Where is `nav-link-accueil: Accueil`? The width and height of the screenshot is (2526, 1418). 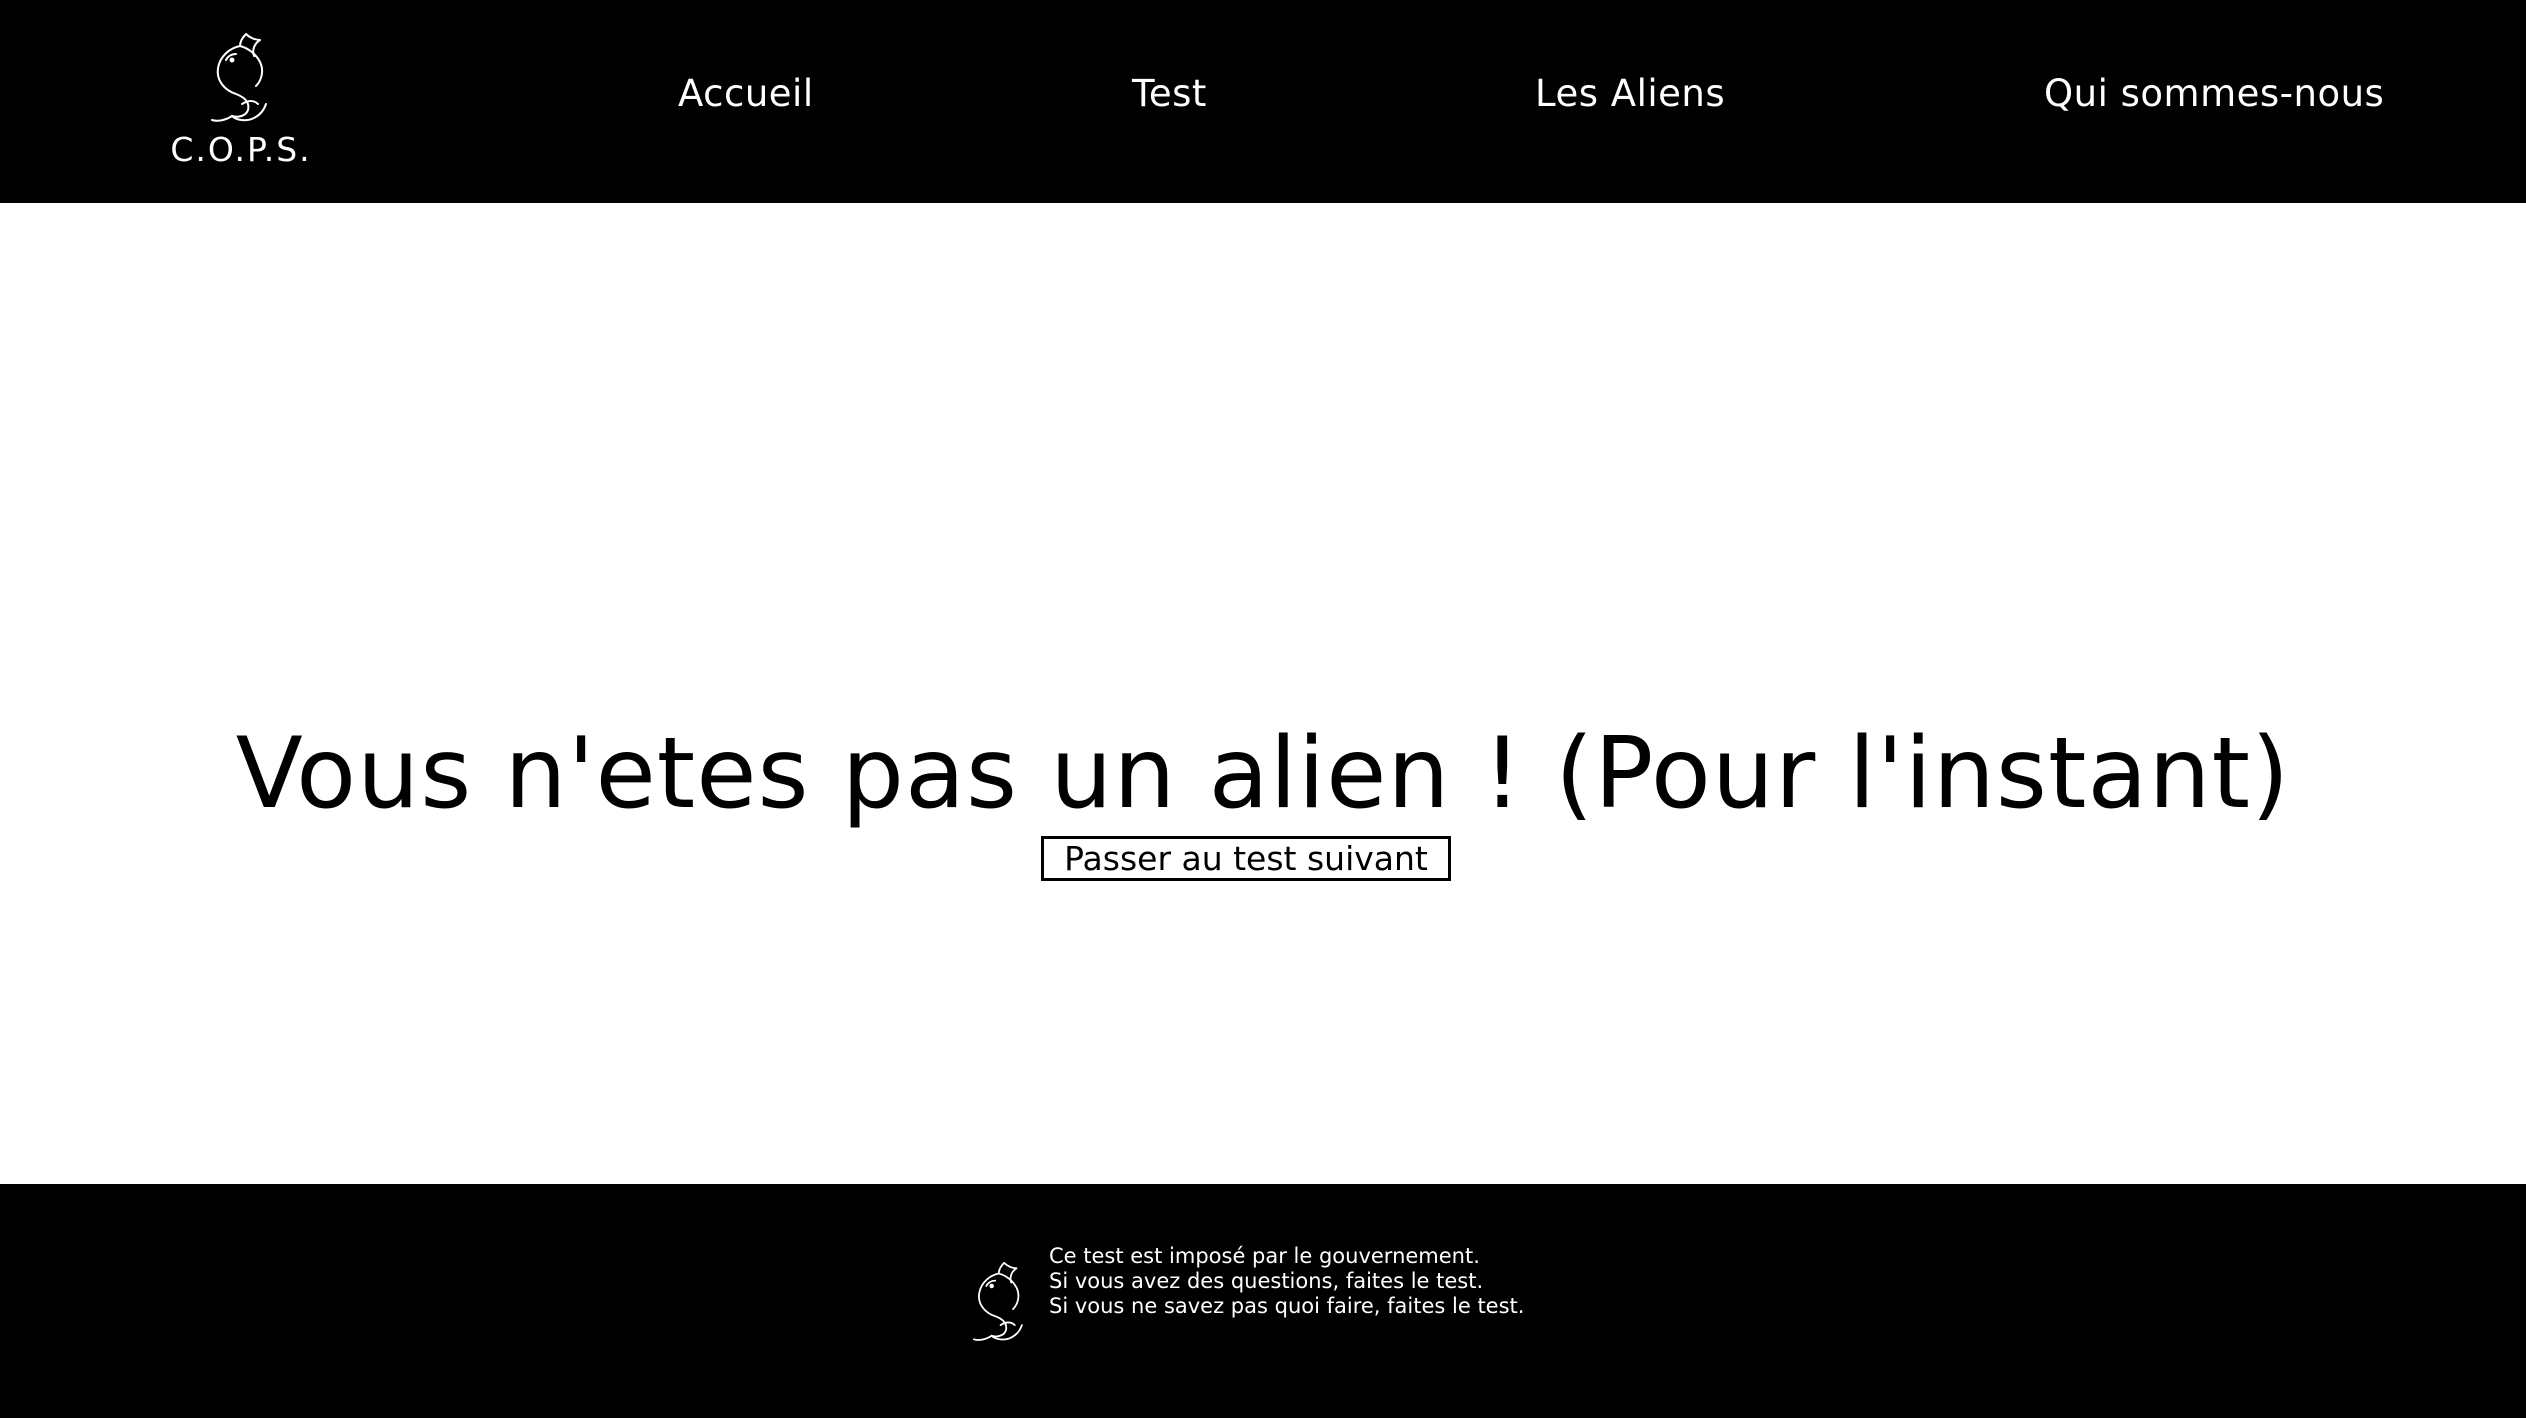
nav-link-accueil: Accueil is located at coordinates (746, 94).